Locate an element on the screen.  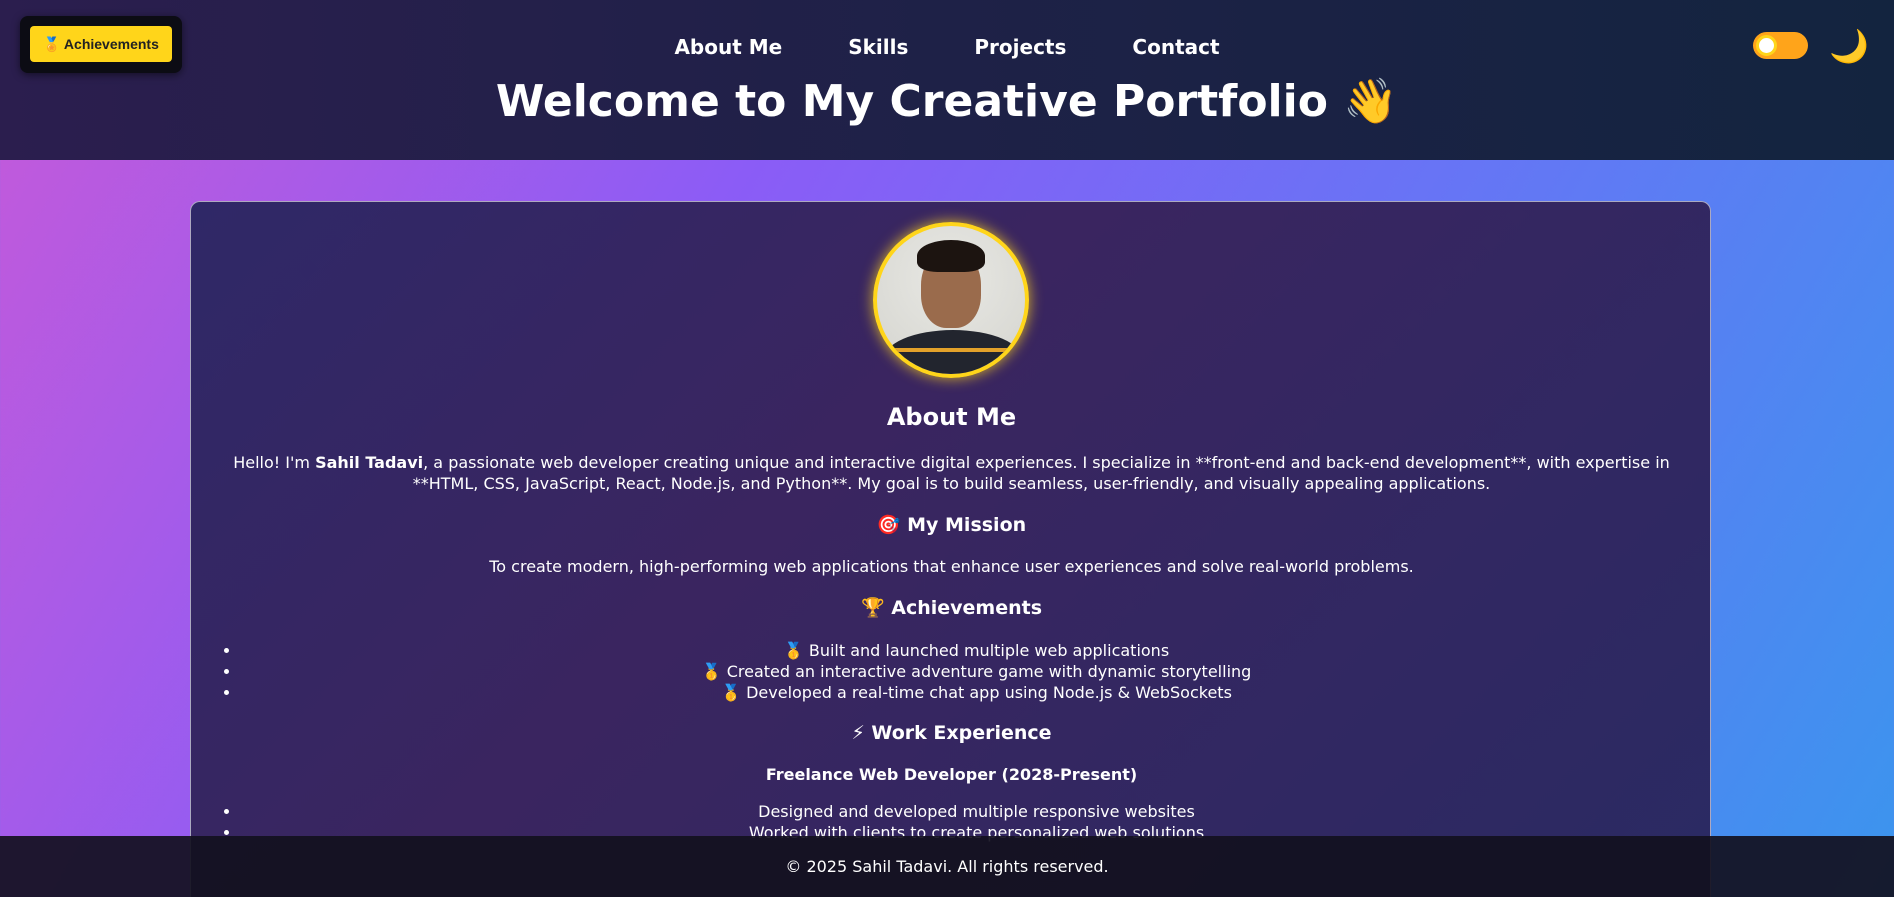
main-nav: About Me Skills Projects Contact is located at coordinates (947, 47).